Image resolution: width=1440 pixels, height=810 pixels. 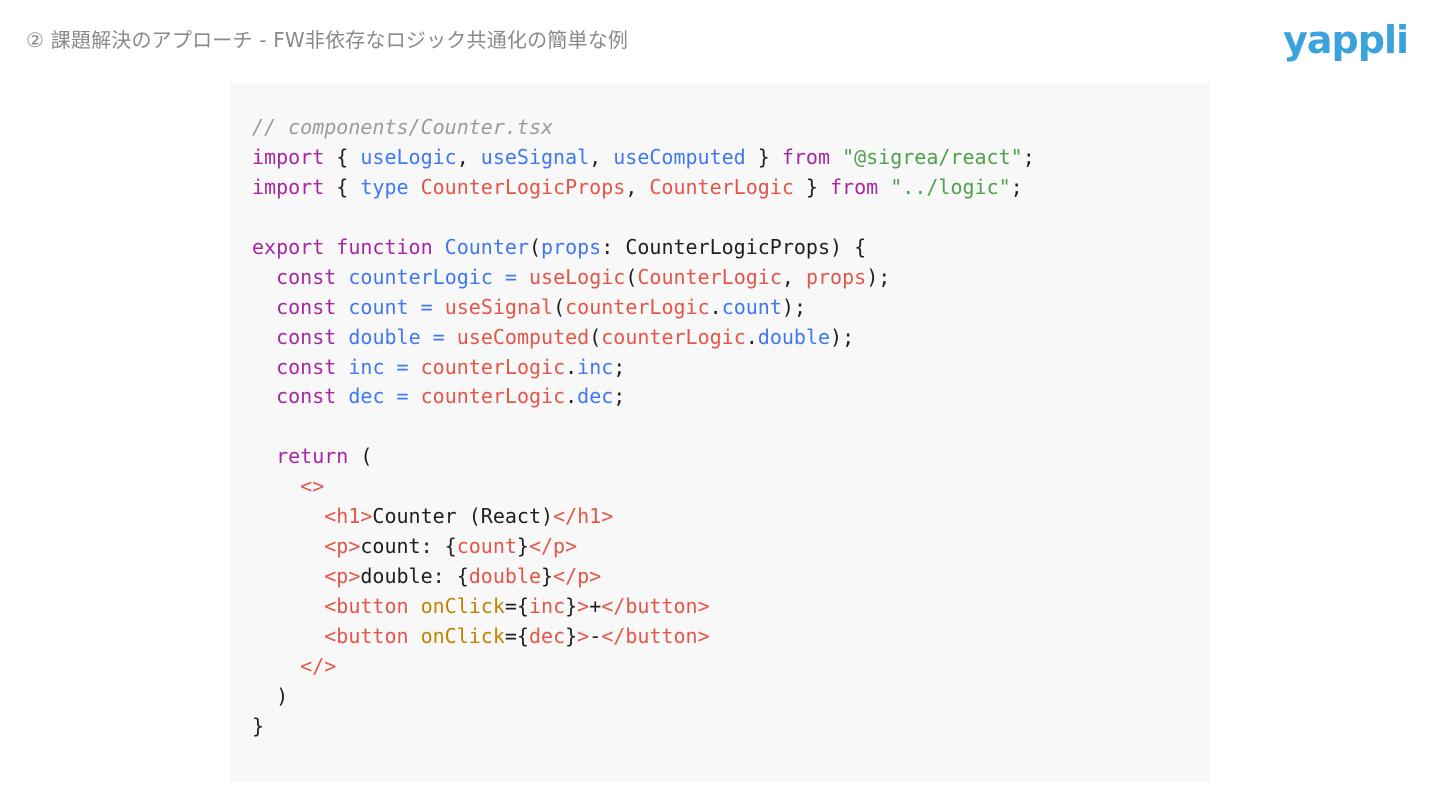 What do you see at coordinates (403, 127) in the screenshot?
I see `code-token: // components/Counter.tsx` at bounding box center [403, 127].